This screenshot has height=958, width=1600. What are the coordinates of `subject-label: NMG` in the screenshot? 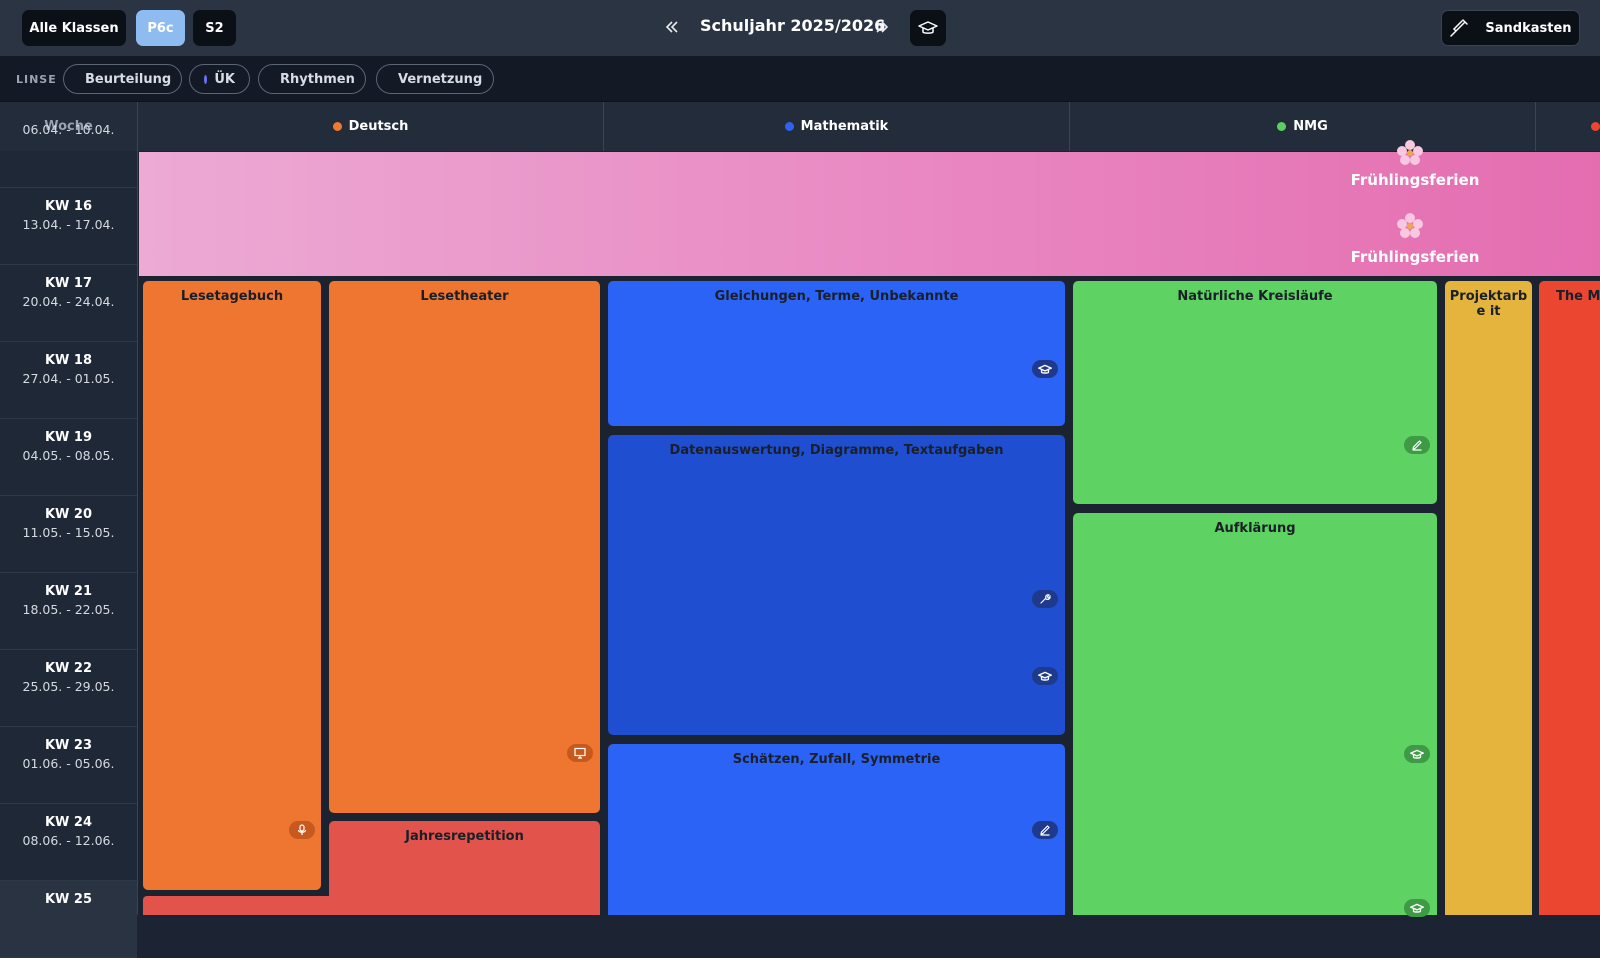 It's located at (1310, 126).